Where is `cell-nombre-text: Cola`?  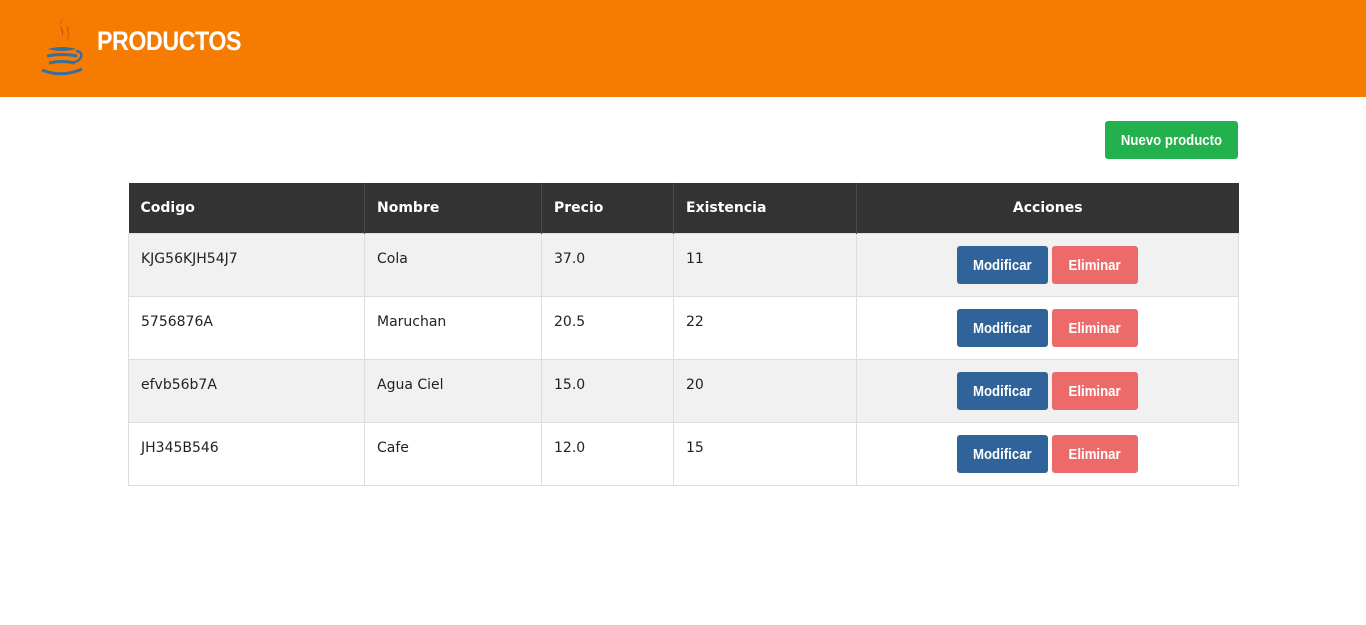 cell-nombre-text: Cola is located at coordinates (392, 258).